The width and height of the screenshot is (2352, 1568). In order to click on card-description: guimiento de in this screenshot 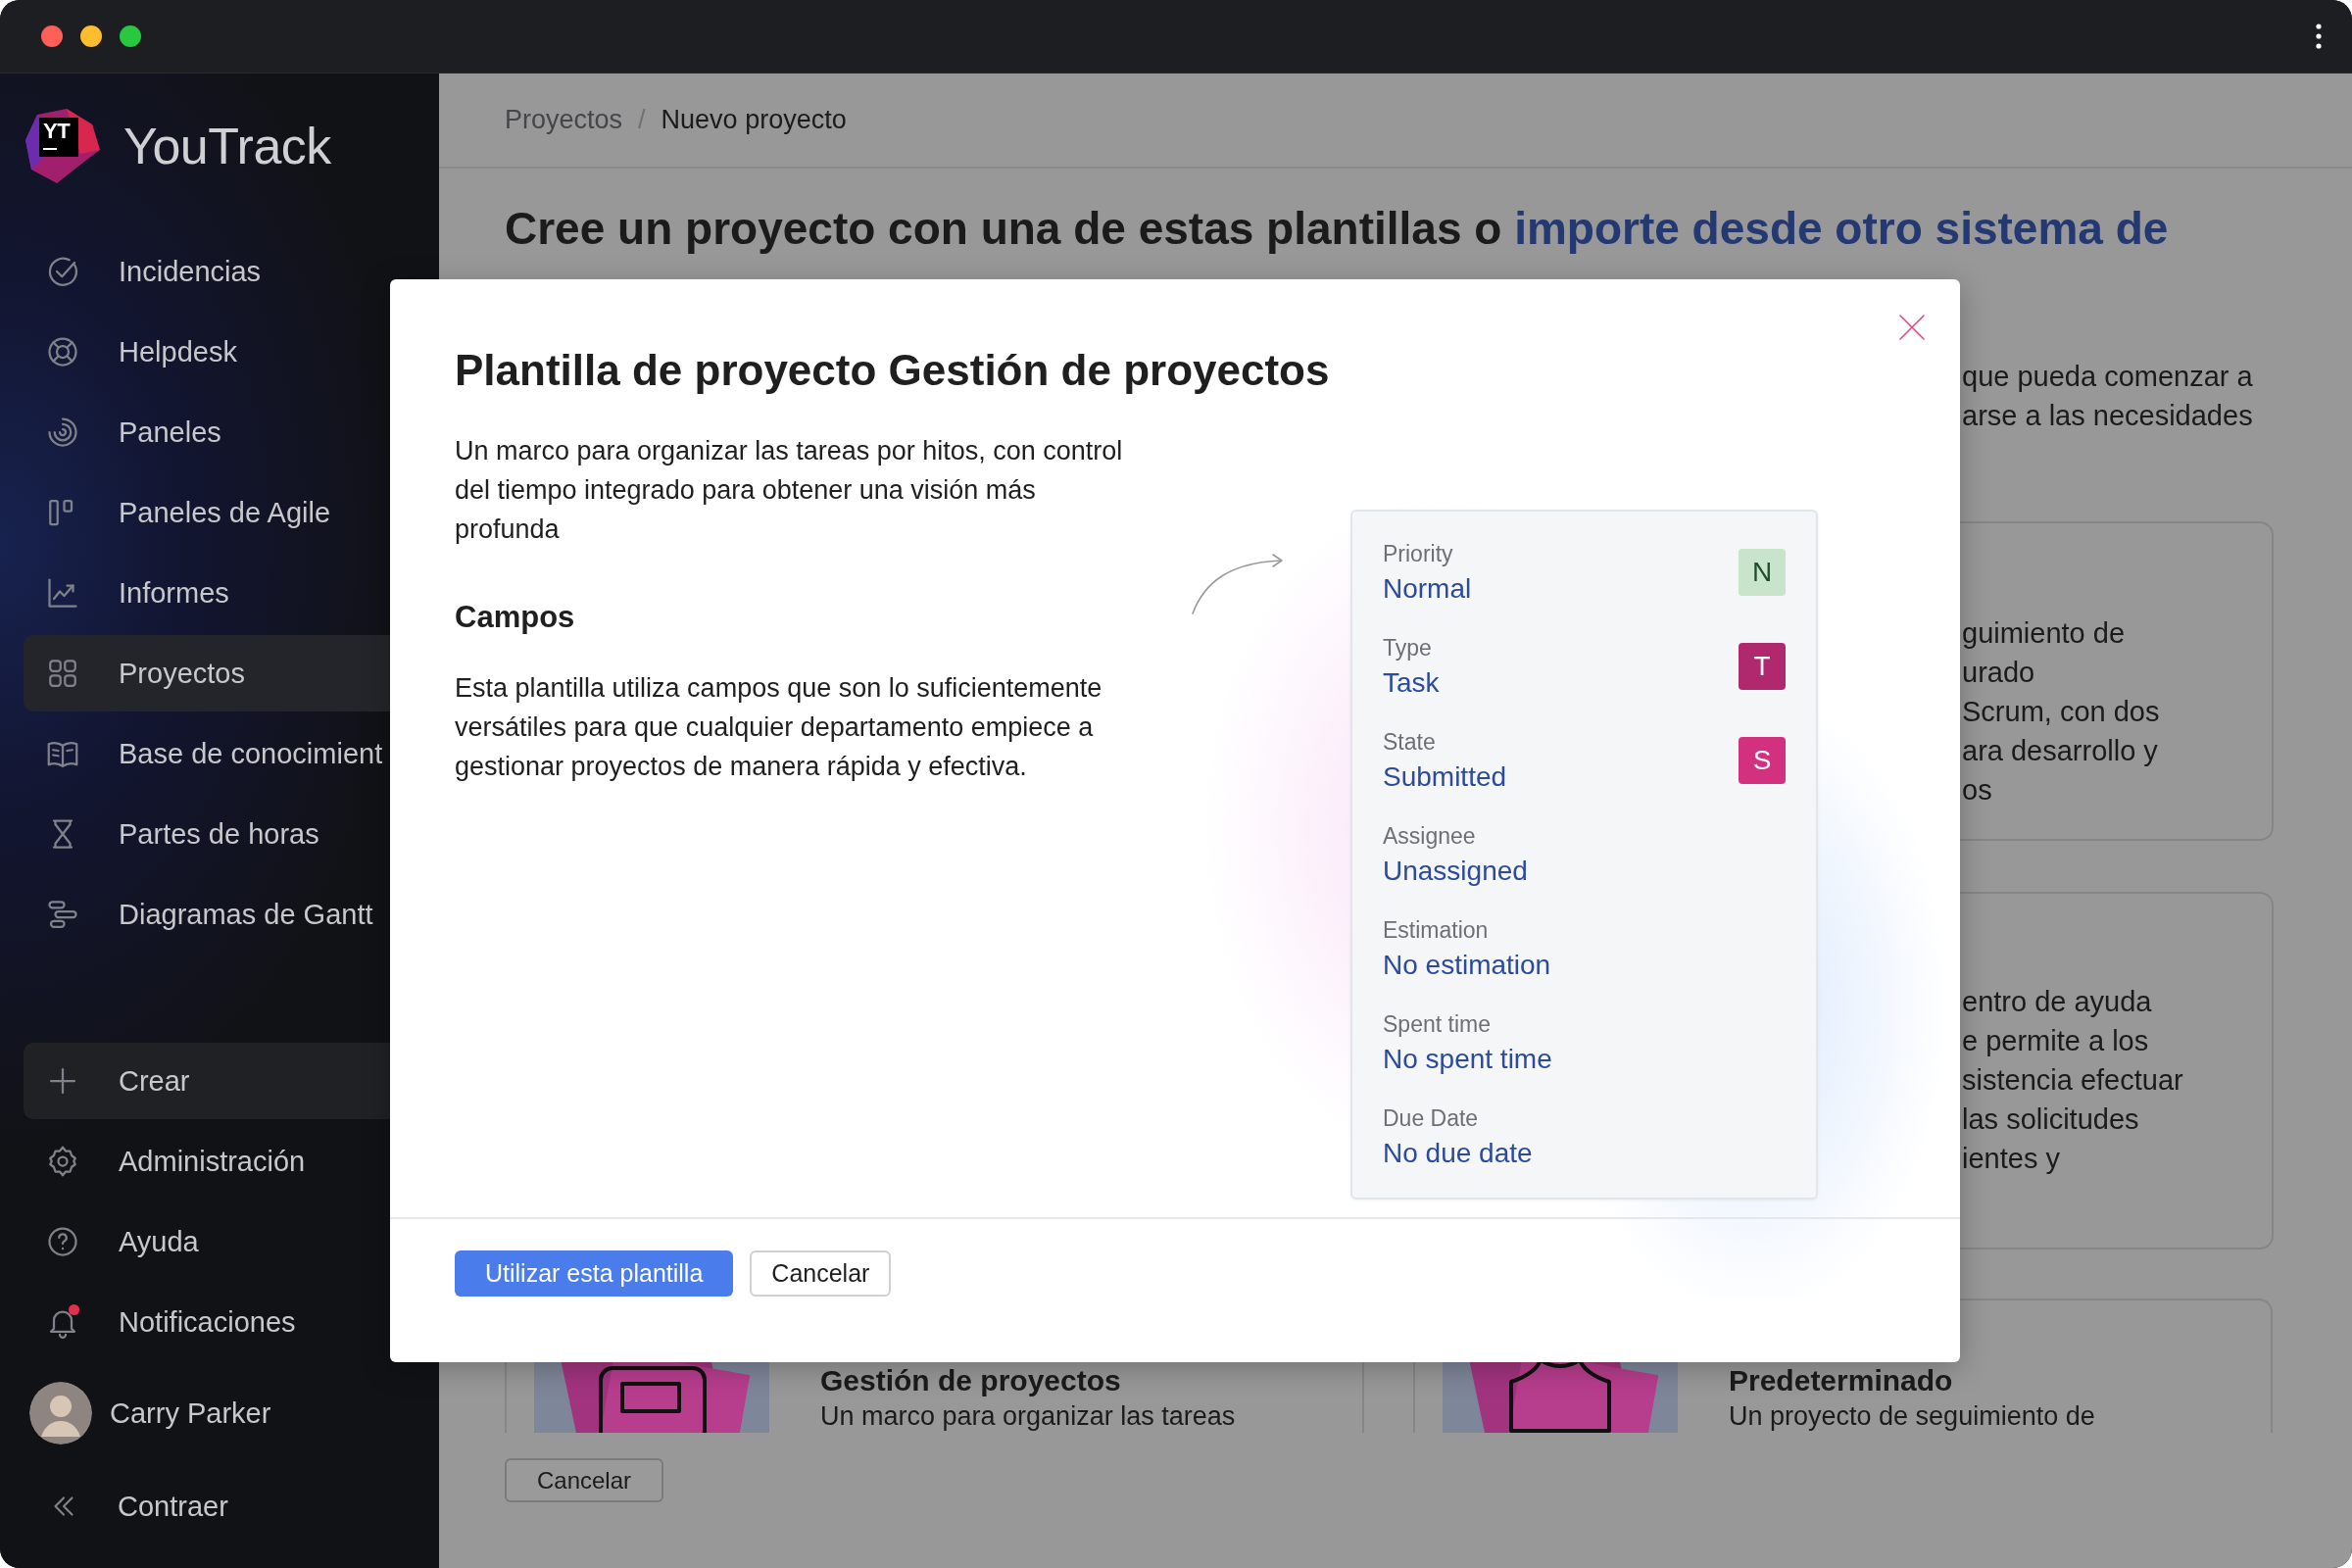, I will do `click(2044, 633)`.